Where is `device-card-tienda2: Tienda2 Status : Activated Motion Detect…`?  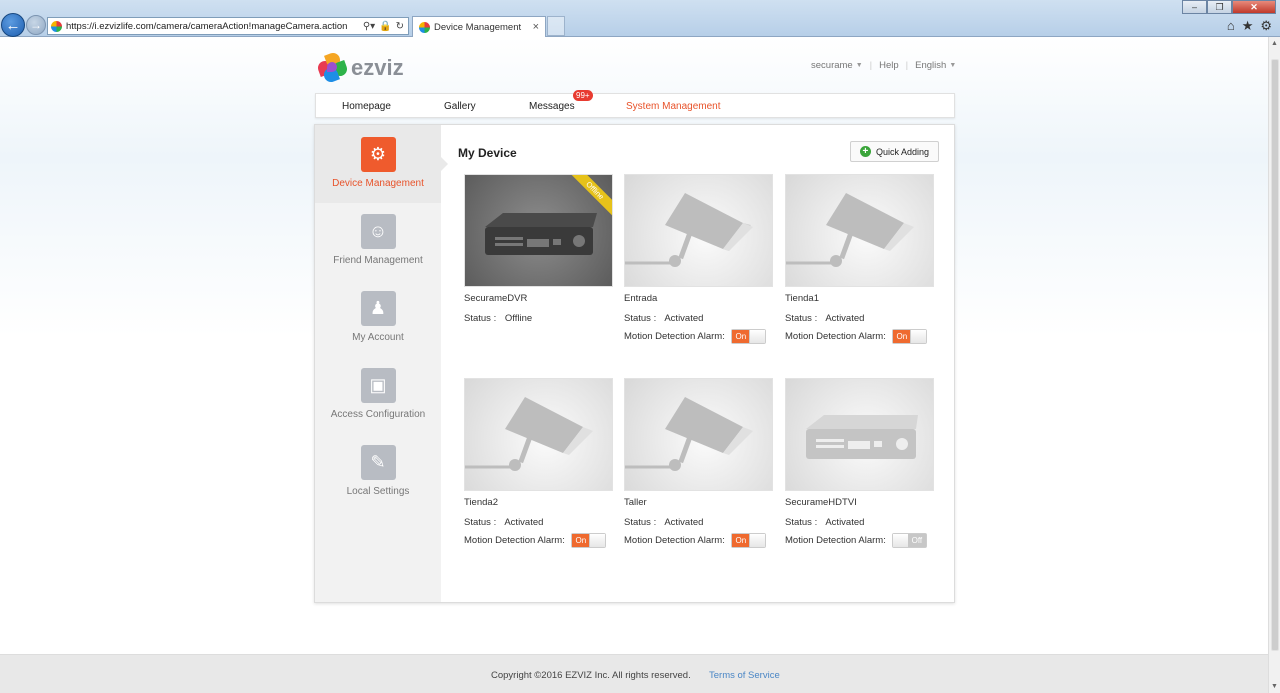 device-card-tienda2: Tienda2 Status : Activated Motion Detect… is located at coordinates (539, 463).